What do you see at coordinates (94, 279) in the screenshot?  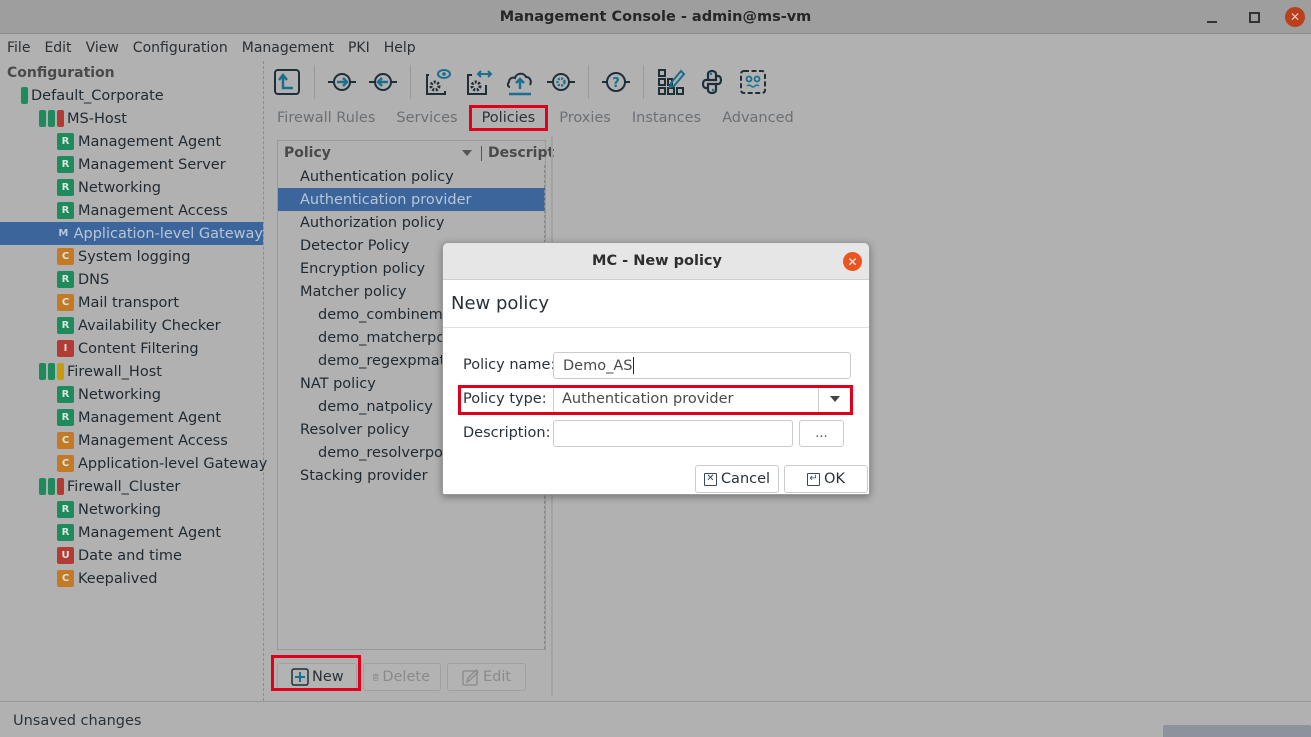 I see `tree-node-label: DNS` at bounding box center [94, 279].